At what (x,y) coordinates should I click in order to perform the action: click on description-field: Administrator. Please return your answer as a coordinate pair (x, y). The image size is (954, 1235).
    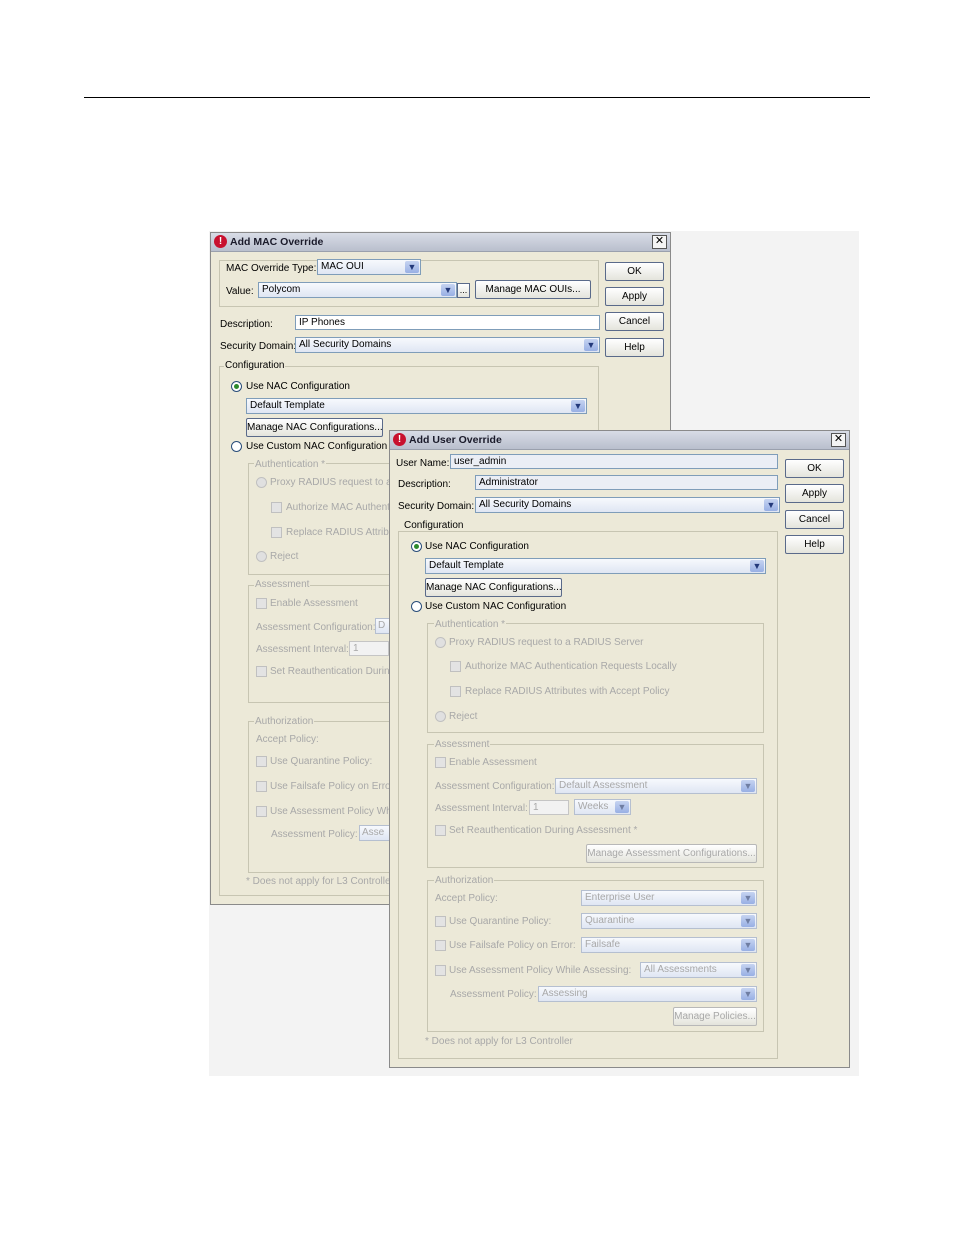
    Looking at the image, I should click on (626, 482).